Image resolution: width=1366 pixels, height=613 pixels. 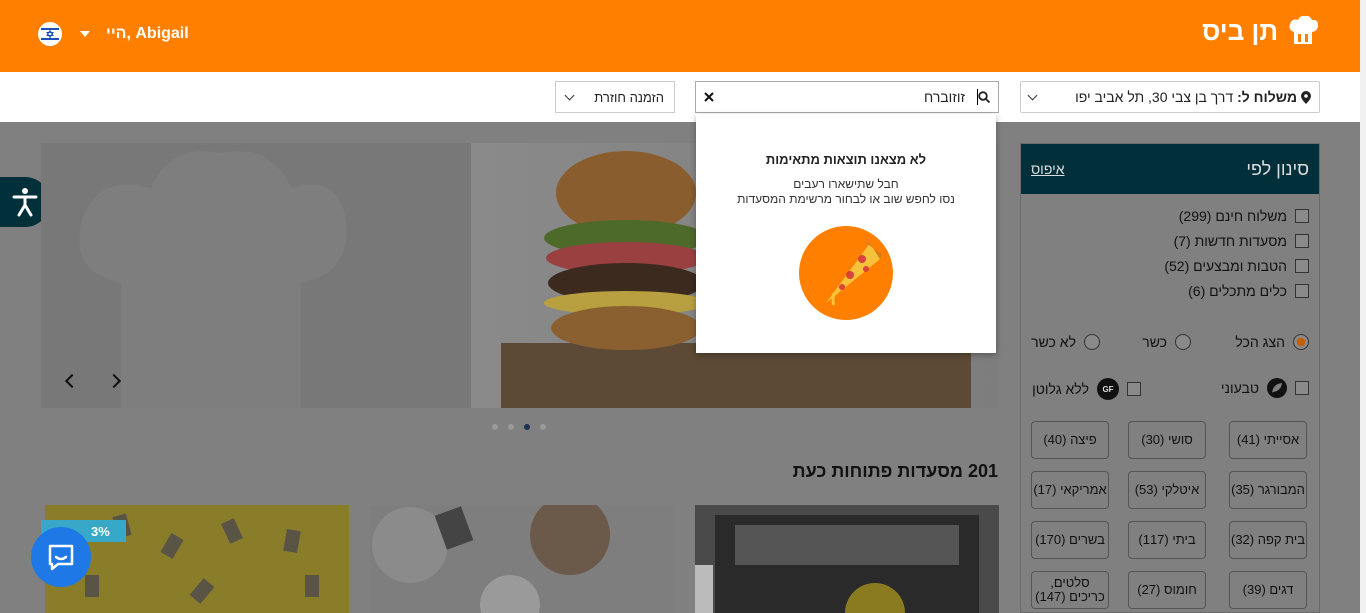 I want to click on brand-name: תן ביס, so click(x=1240, y=30).